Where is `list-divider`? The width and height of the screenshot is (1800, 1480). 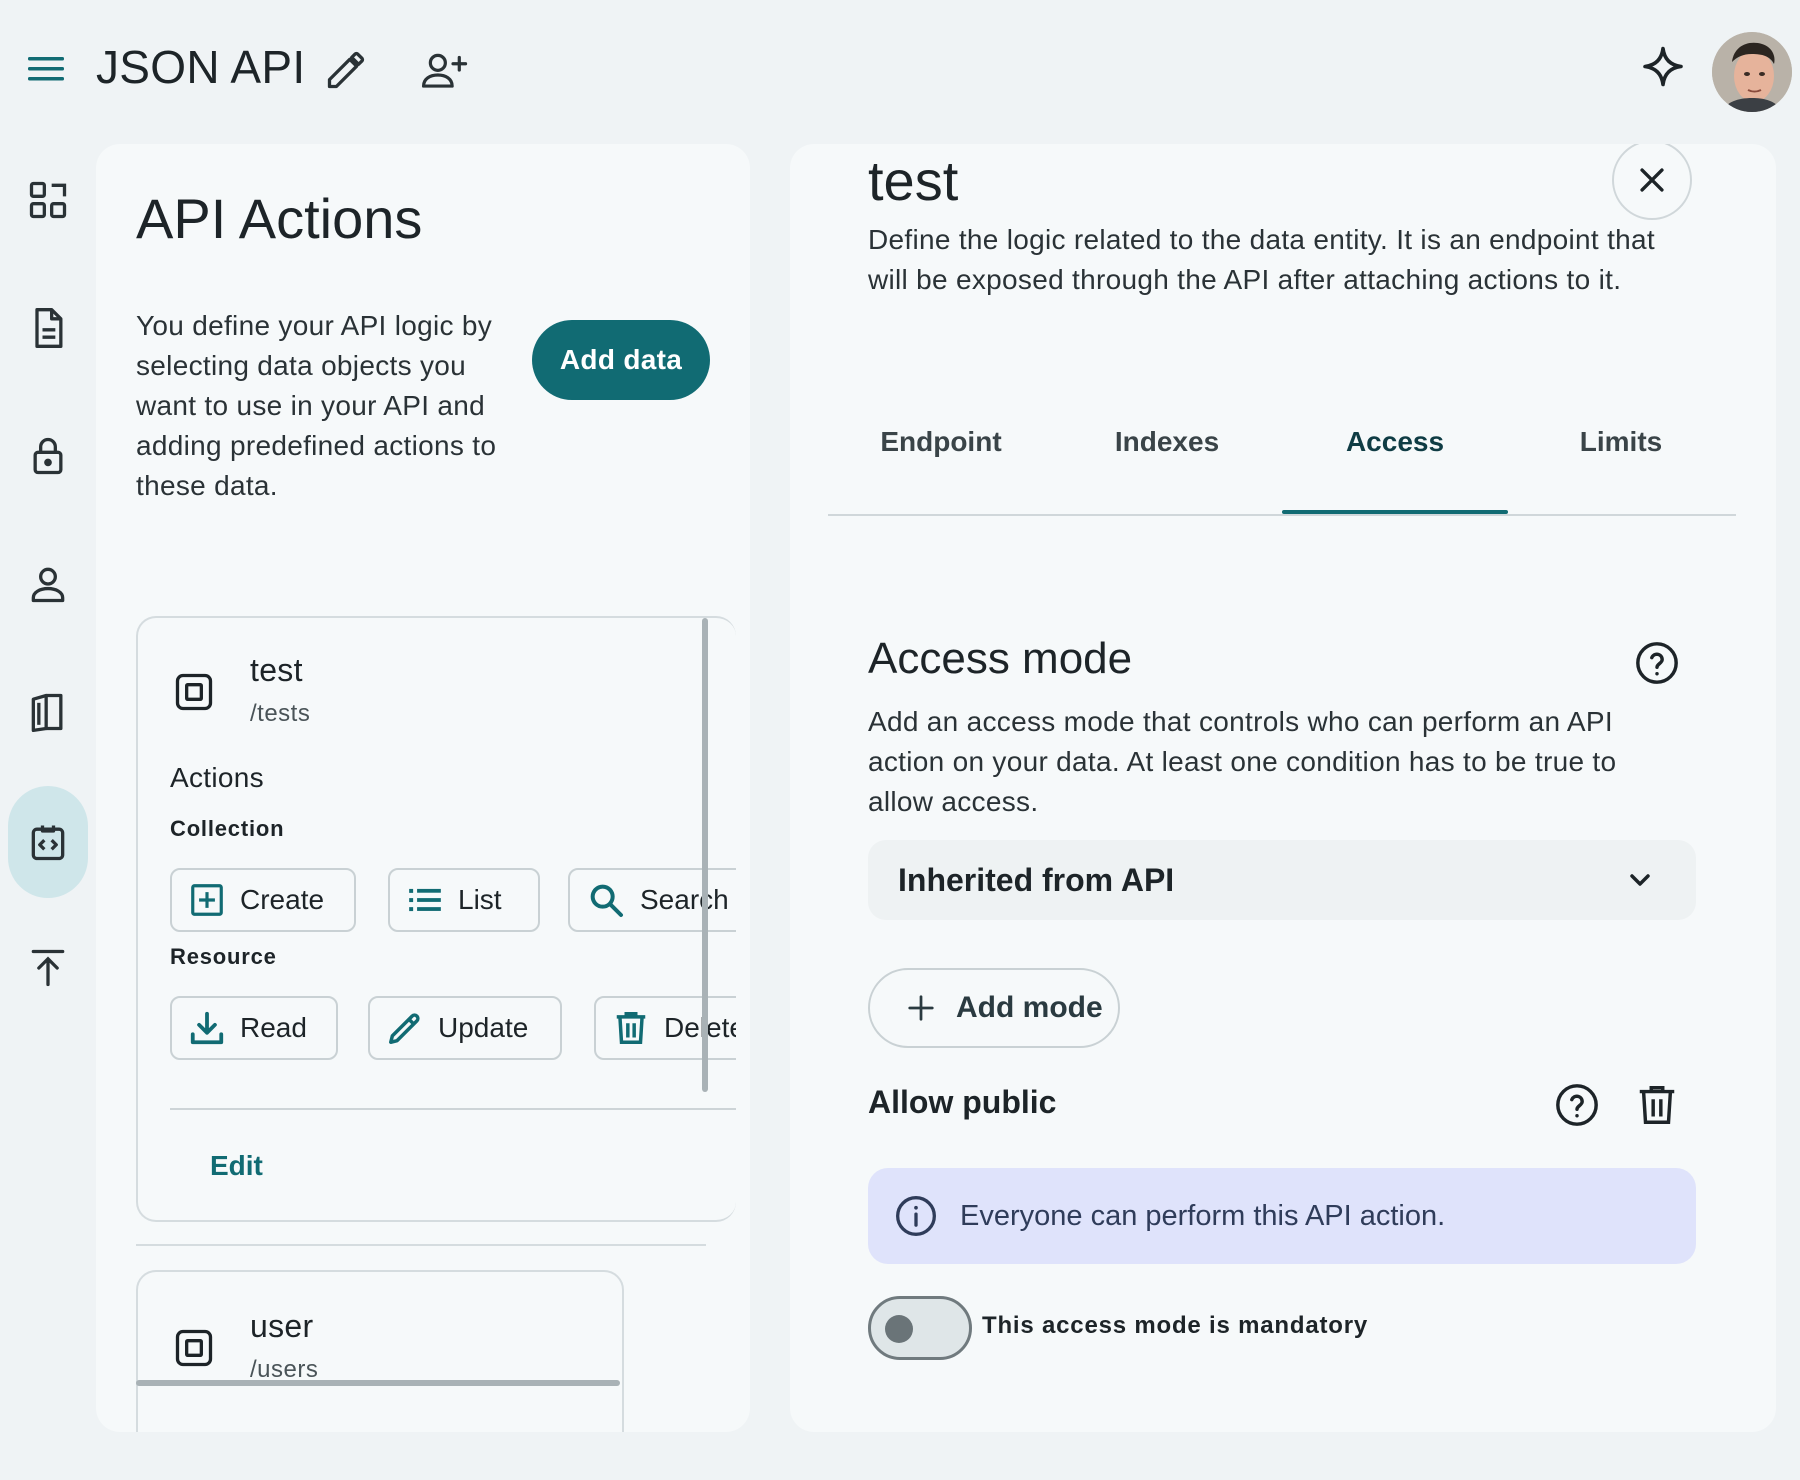 list-divider is located at coordinates (421, 1245).